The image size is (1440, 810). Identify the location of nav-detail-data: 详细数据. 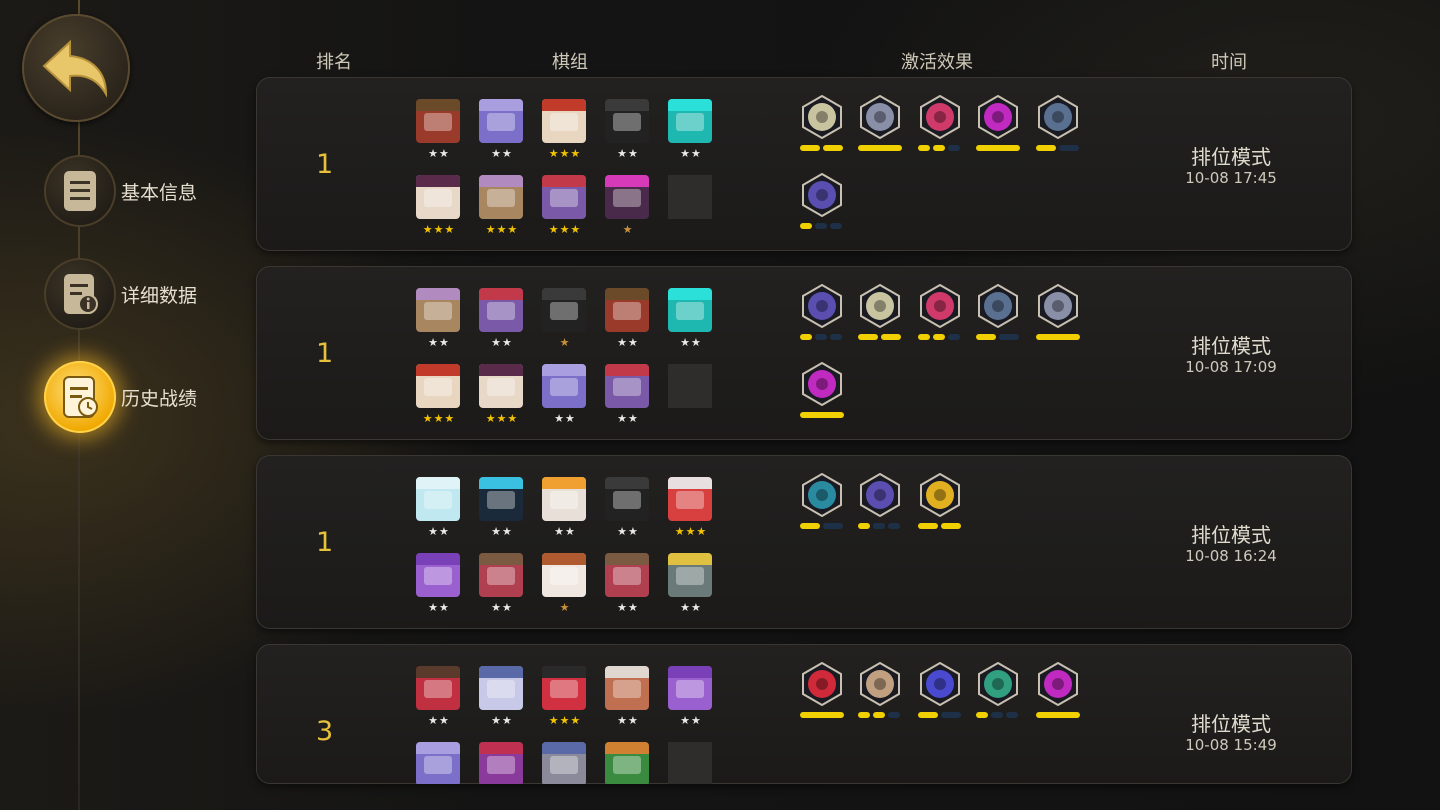
(154, 294).